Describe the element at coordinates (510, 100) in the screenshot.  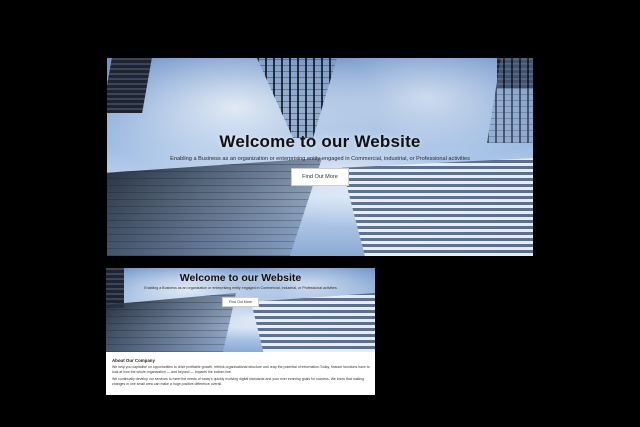
I see `building-right-edge` at that location.